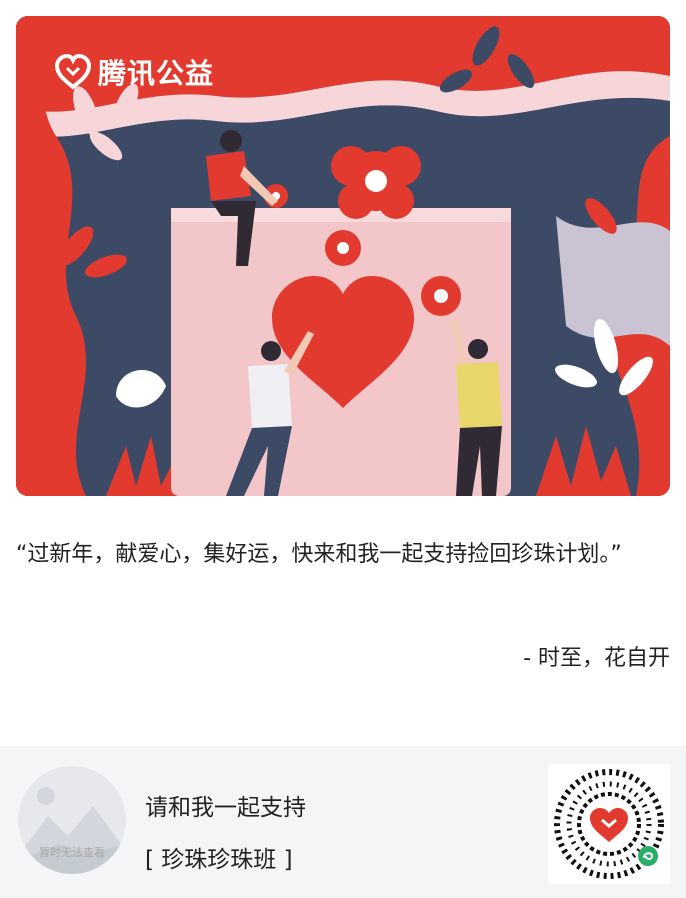  What do you see at coordinates (73, 71) in the screenshot?
I see `heart-logo-icon` at bounding box center [73, 71].